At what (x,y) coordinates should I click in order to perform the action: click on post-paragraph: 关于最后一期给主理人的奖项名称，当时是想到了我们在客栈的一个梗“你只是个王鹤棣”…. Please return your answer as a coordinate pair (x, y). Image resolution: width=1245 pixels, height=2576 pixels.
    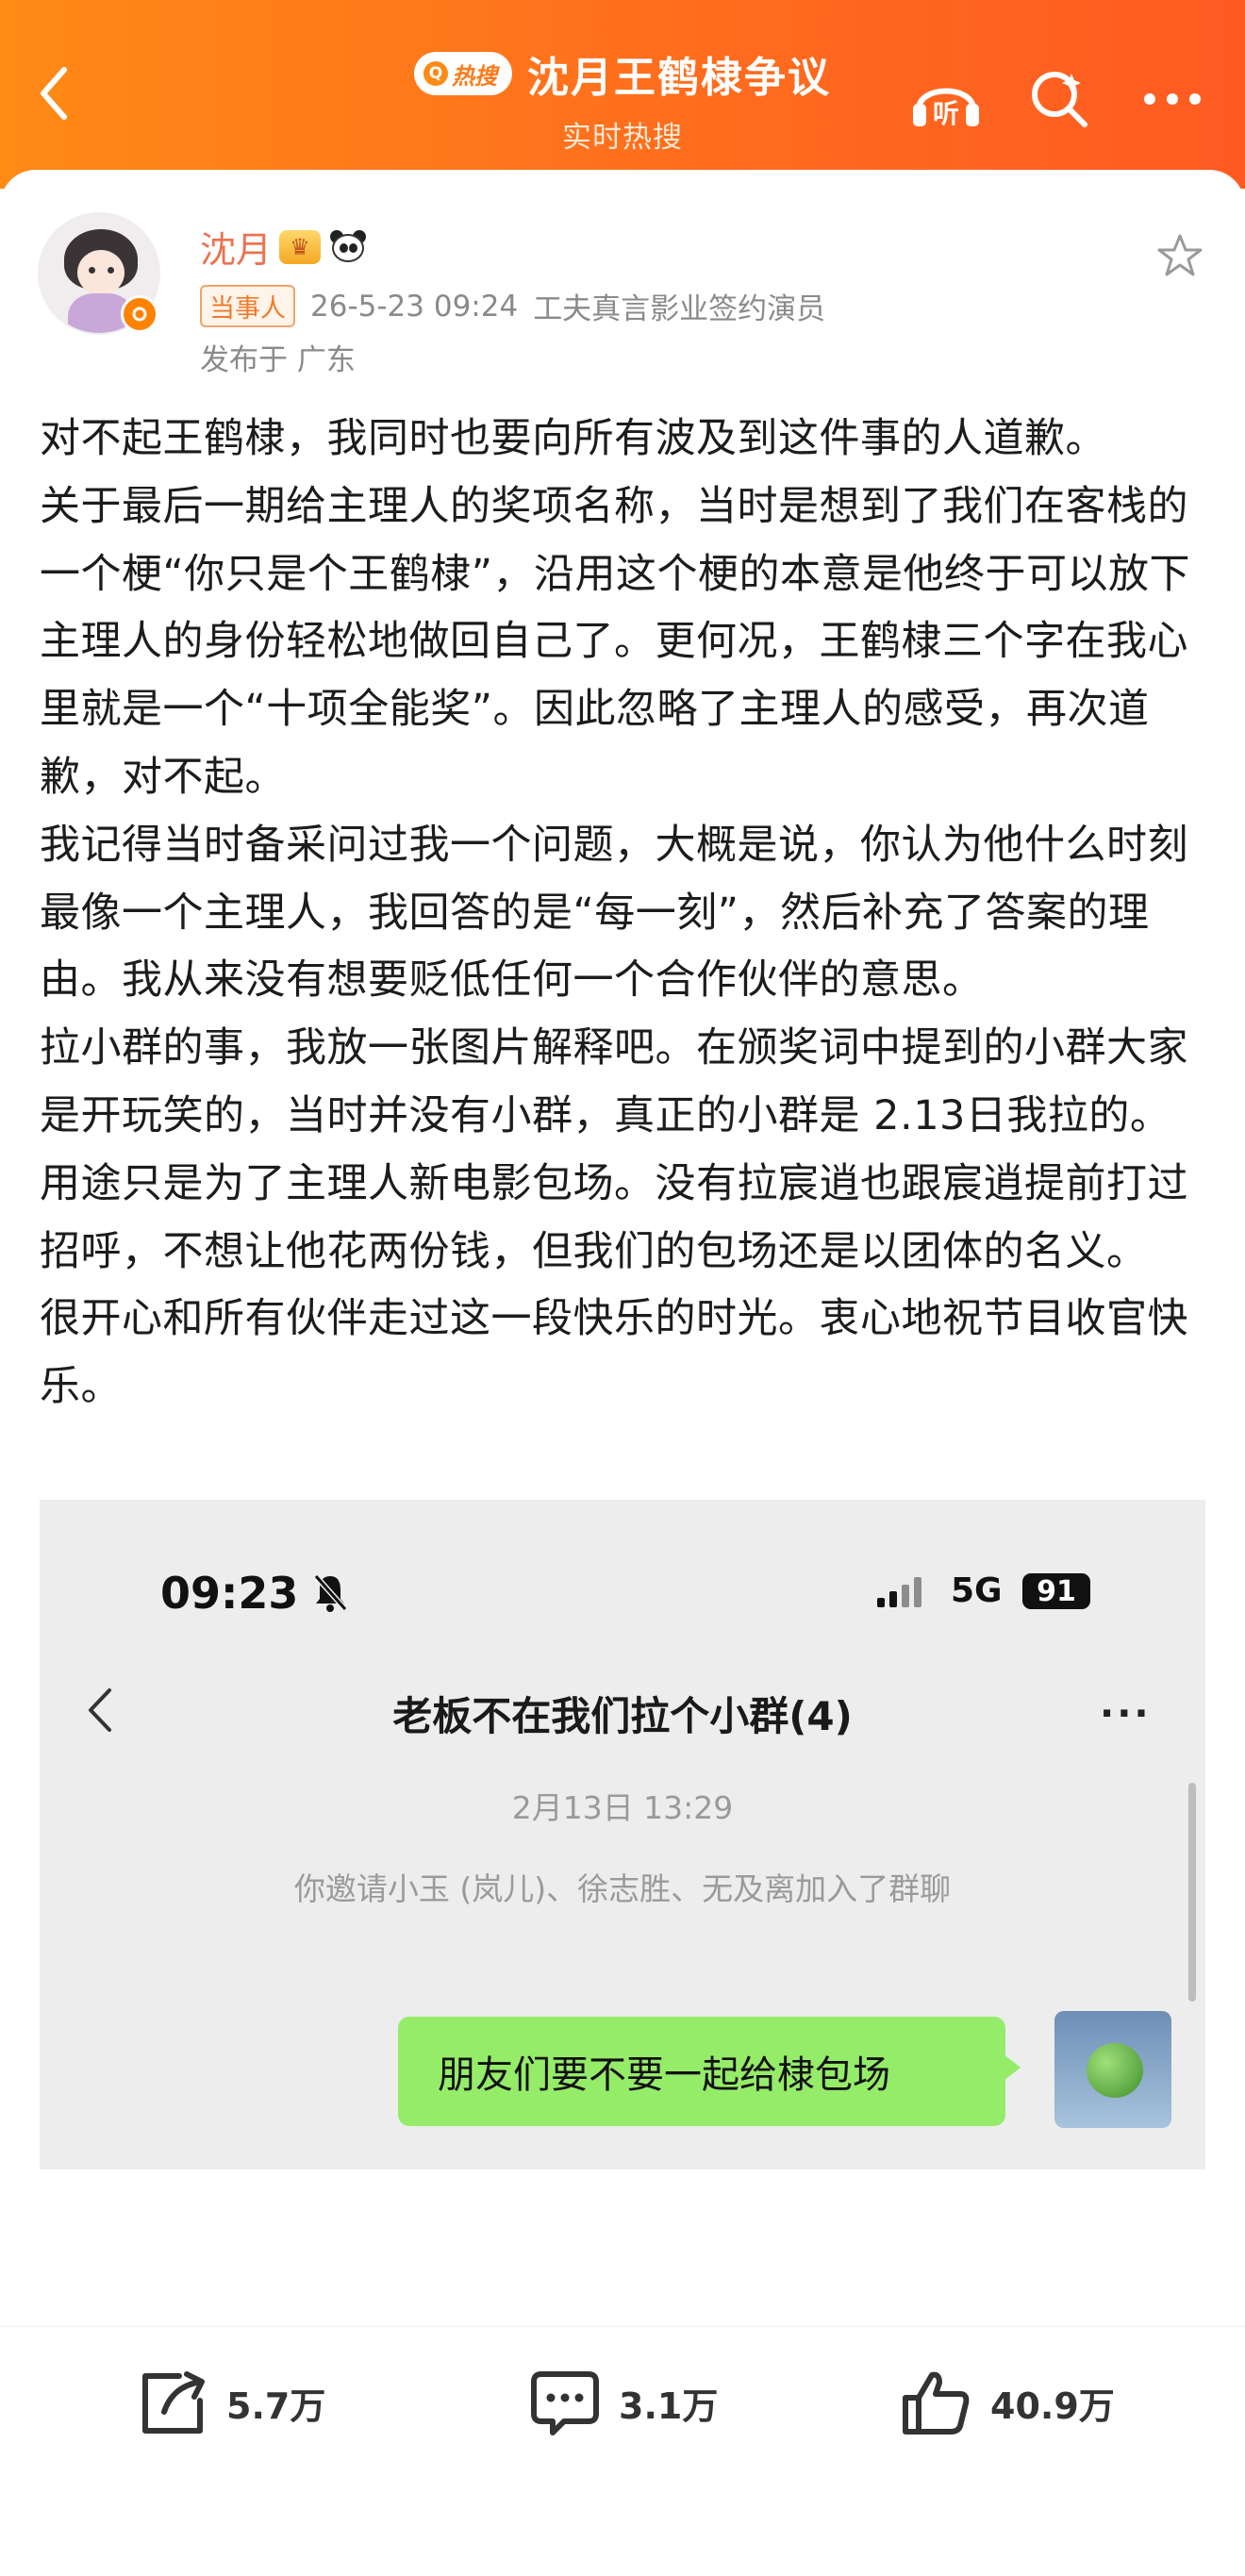
    Looking at the image, I should click on (616, 641).